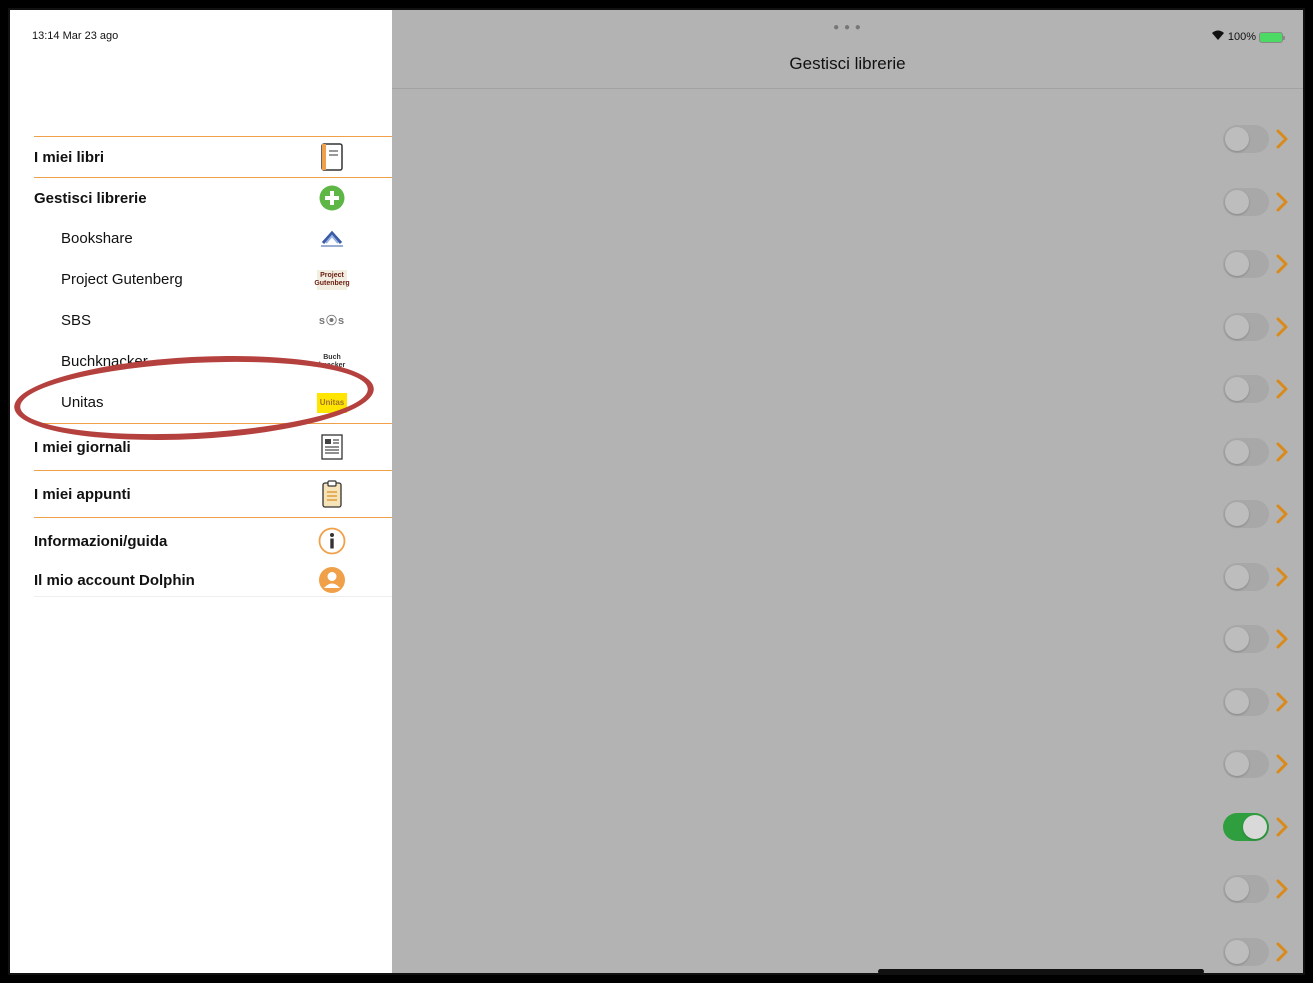 This screenshot has width=1313, height=983. I want to click on sbs-logo-text: s⦿s, so click(332, 320).